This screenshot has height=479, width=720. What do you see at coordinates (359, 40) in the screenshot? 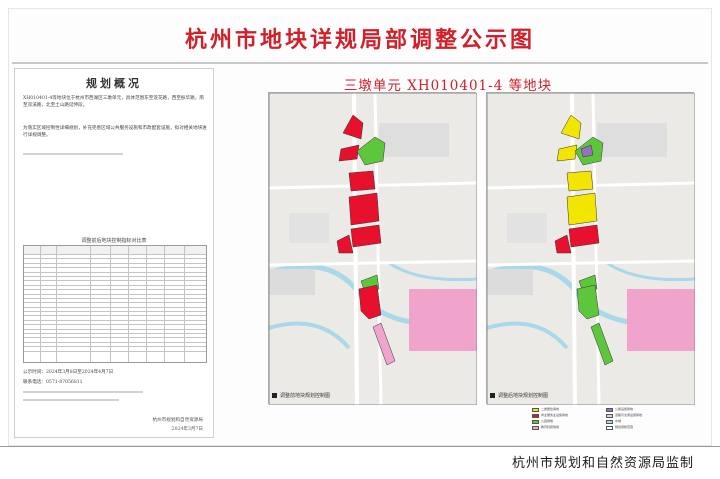
I see `page-title: 杭州市地块详规局部调整公示图` at bounding box center [359, 40].